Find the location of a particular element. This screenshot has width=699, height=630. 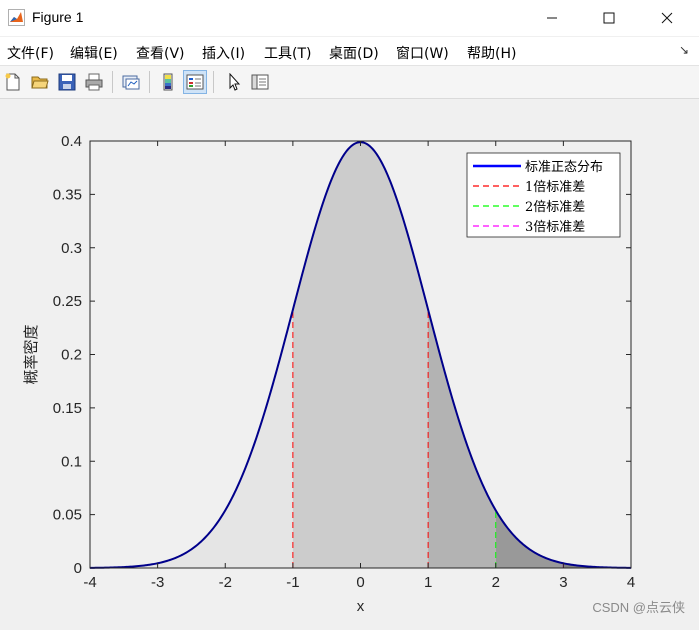

x-tick-label: 1 is located at coordinates (428, 582).